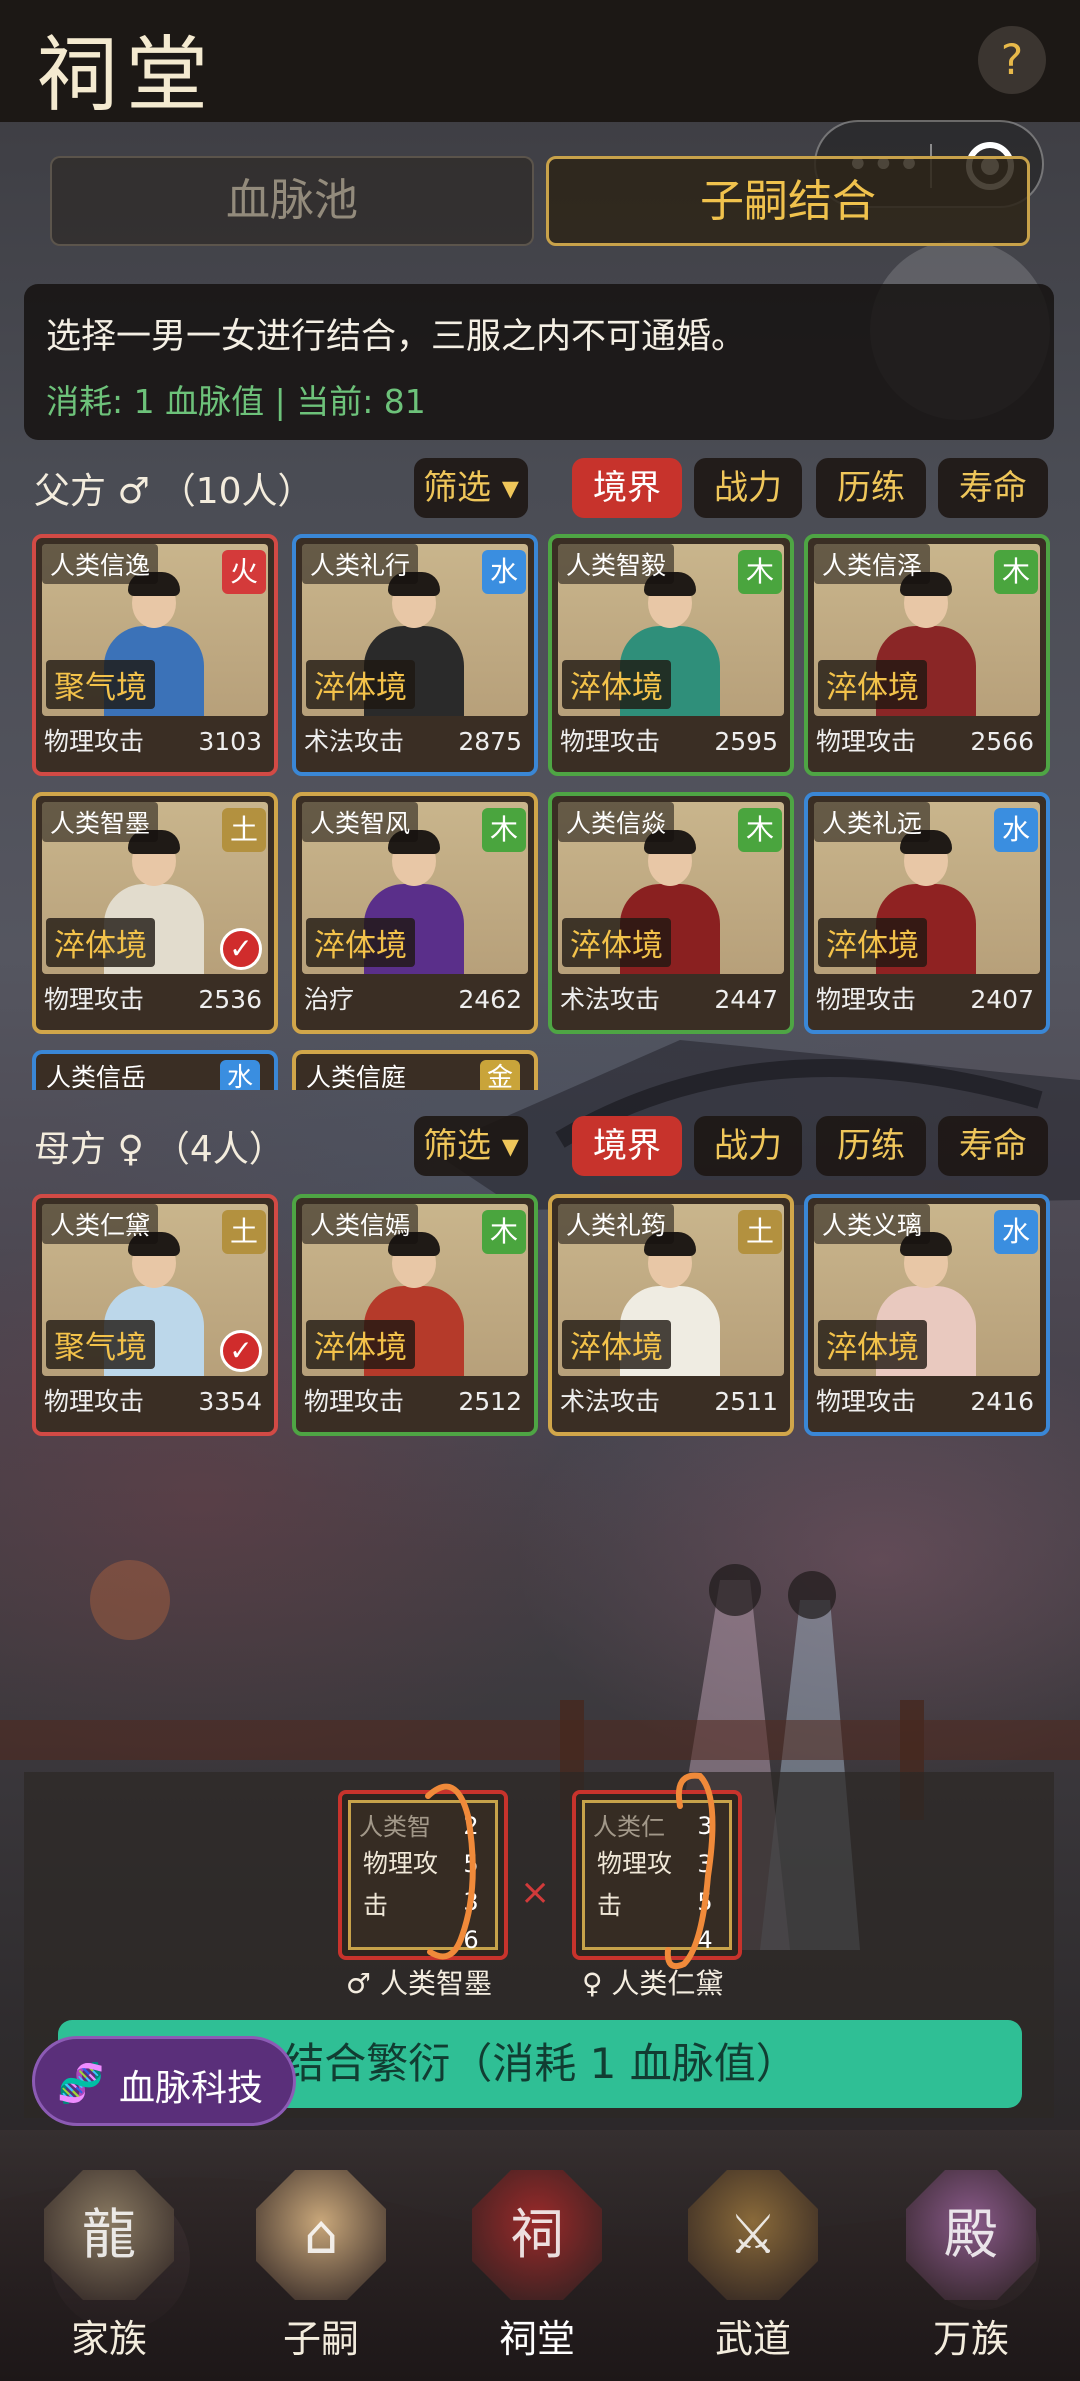  Describe the element at coordinates (927, 655) in the screenshot. I see `father-card: 人类信泽 木淬体境物理攻击 2566` at that location.